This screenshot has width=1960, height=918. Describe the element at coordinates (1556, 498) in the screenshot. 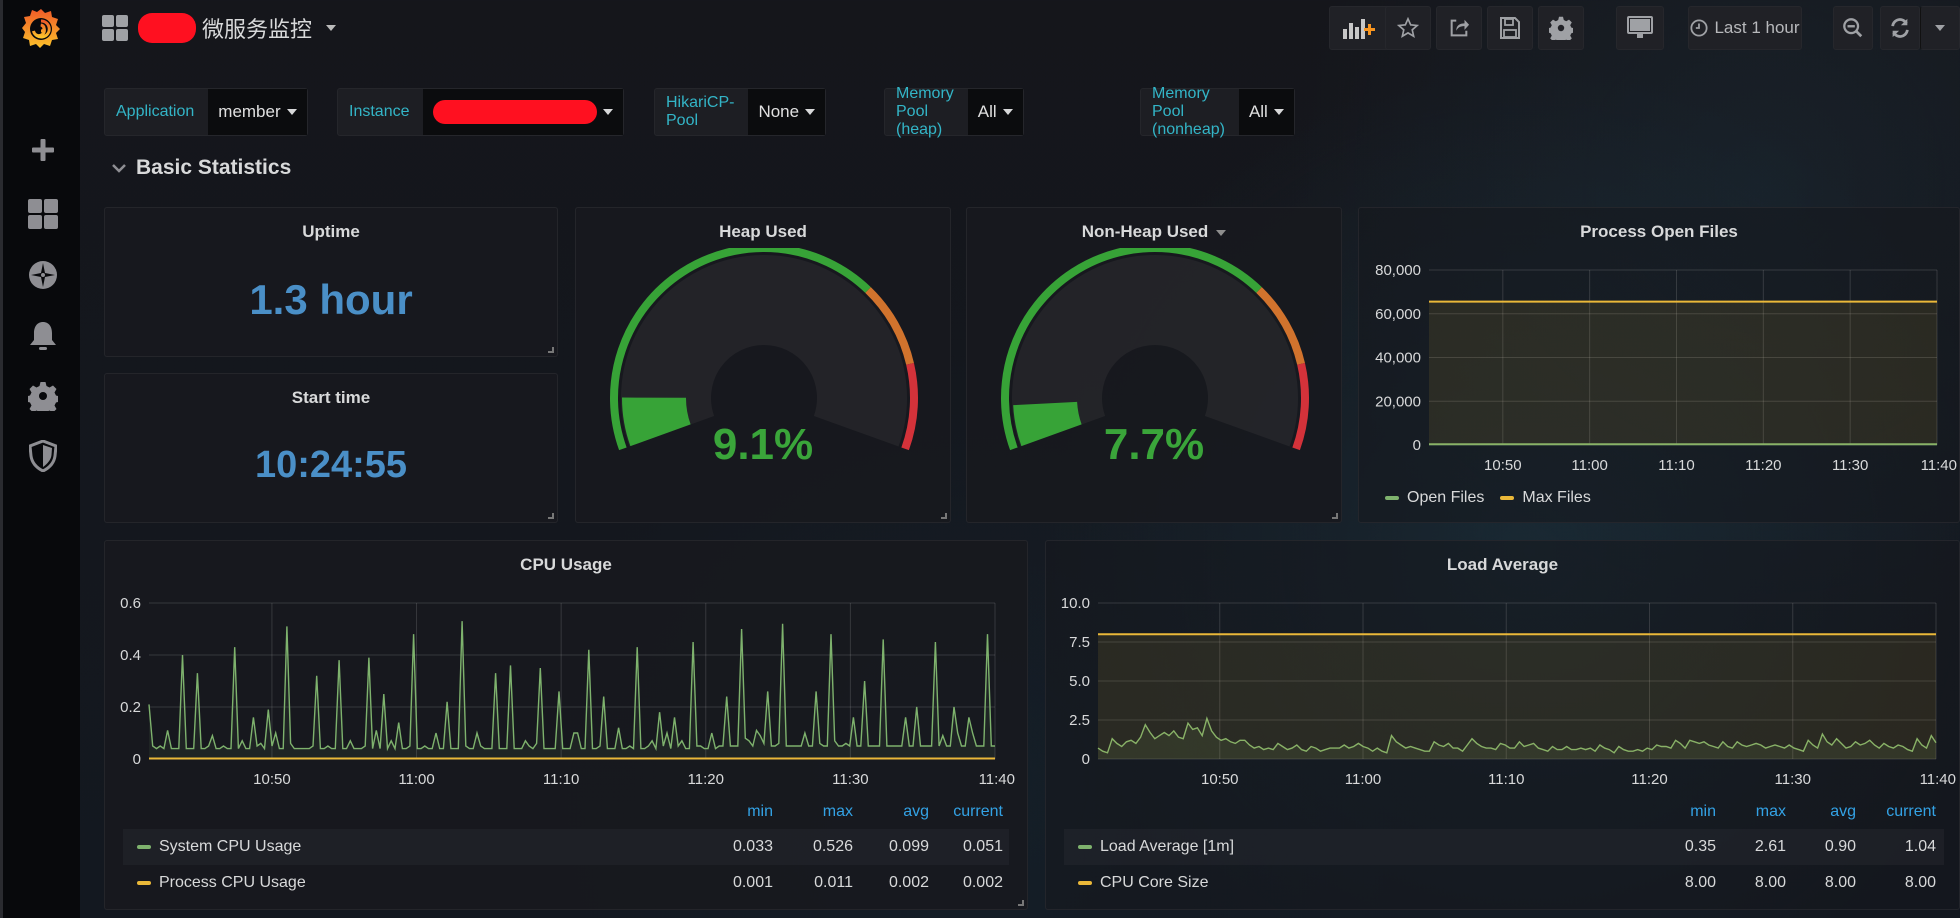

I see `legend-item-max-files: Max Files` at that location.